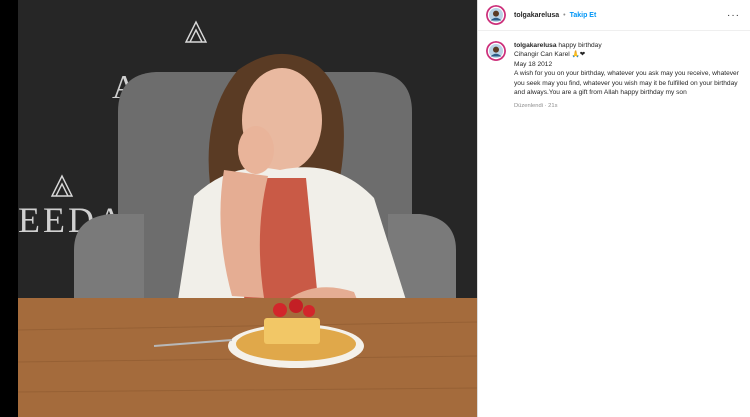 The height and width of the screenshot is (417, 750). What do you see at coordinates (536, 15) in the screenshot?
I see `author-username: tolgakarelusa` at bounding box center [536, 15].